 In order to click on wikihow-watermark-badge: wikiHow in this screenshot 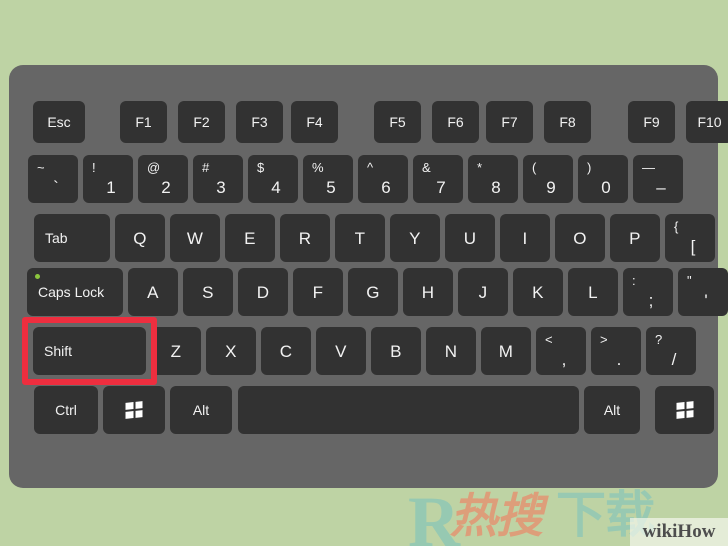, I will do `click(679, 532)`.